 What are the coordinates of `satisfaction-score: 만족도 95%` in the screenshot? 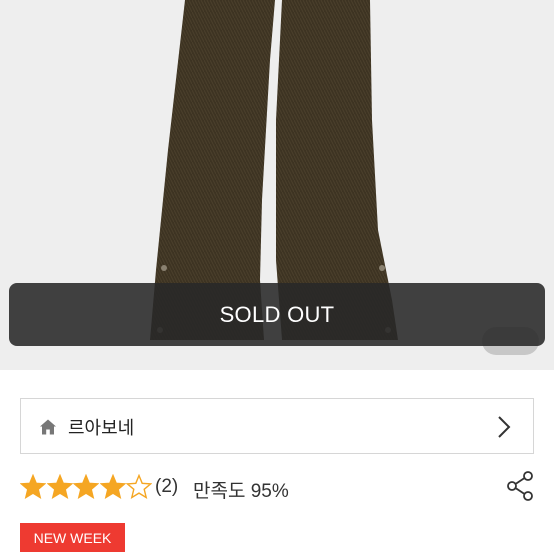 It's located at (241, 491).